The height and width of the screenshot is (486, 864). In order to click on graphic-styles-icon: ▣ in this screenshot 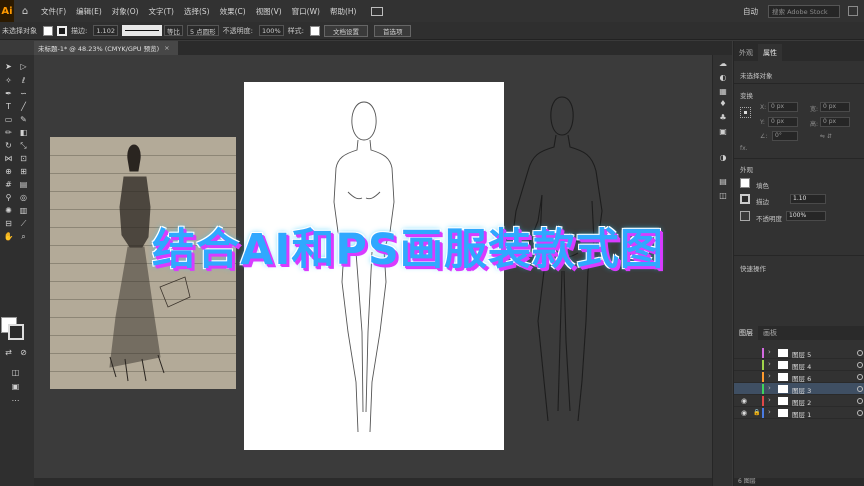, I will do `click(723, 132)`.